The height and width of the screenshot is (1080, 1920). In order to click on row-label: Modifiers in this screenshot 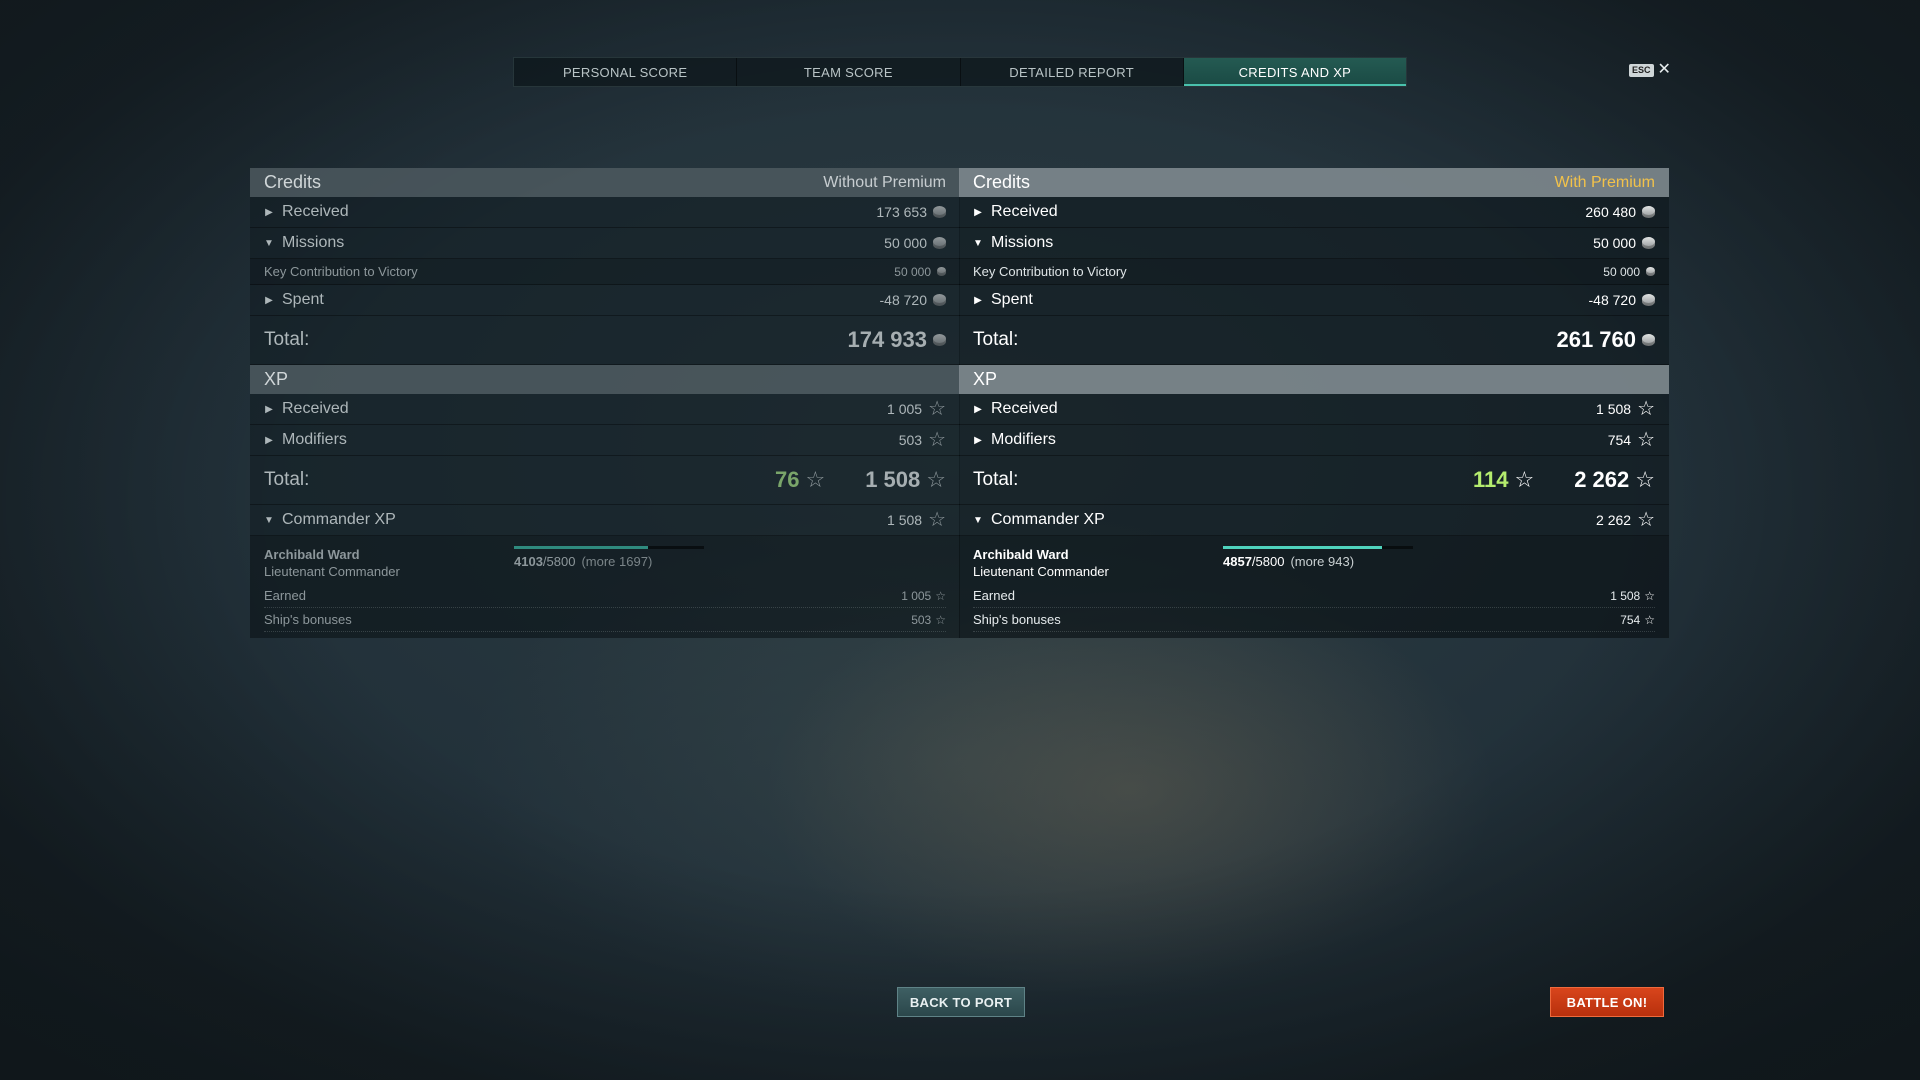, I will do `click(1023, 439)`.